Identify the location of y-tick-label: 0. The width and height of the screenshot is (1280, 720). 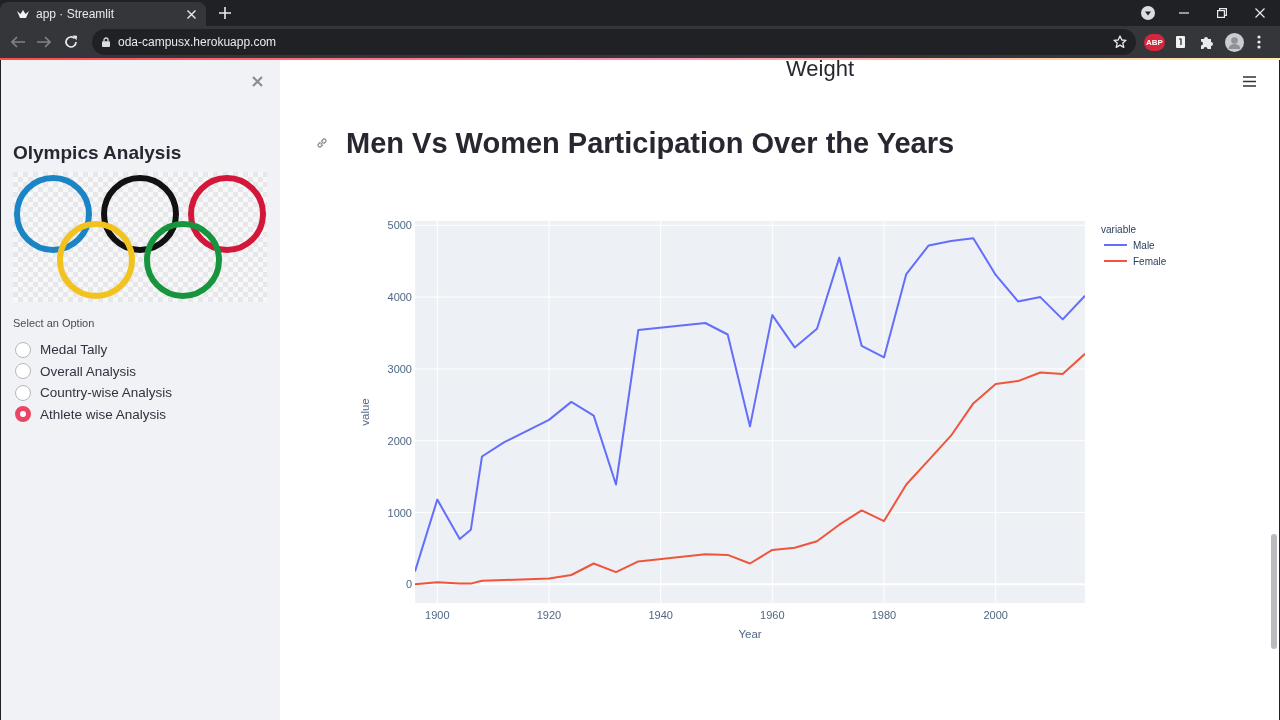
(408, 584).